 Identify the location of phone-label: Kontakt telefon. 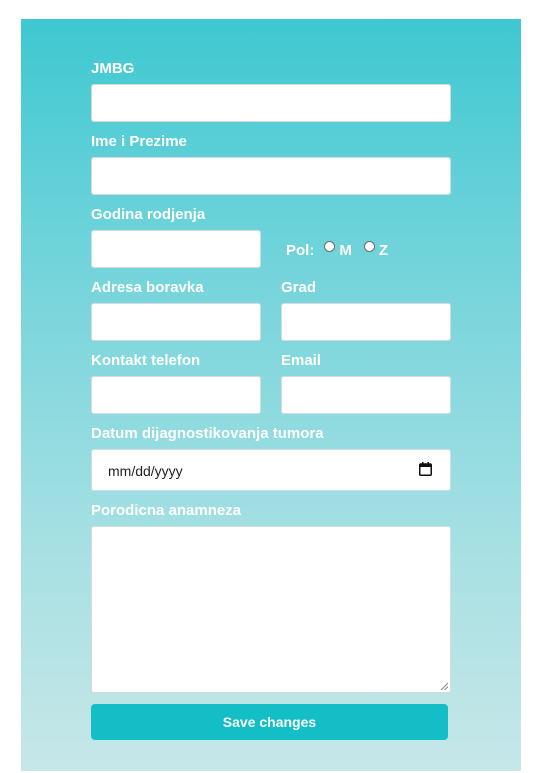
(146, 360).